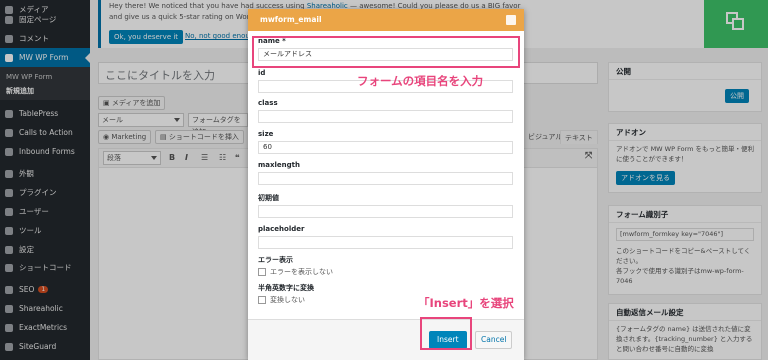 The height and width of the screenshot is (360, 768). I want to click on close-icon, so click(511, 20).